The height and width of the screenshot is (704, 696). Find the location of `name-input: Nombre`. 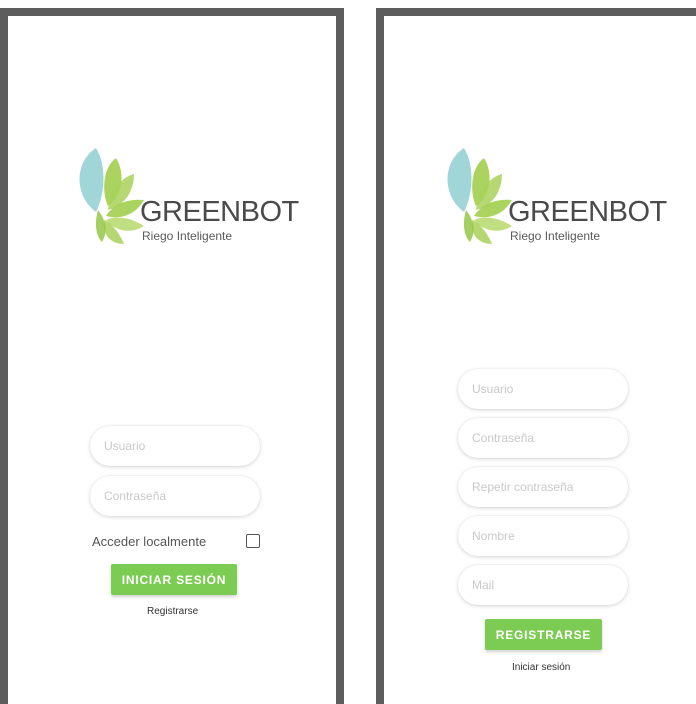

name-input: Nombre is located at coordinates (543, 536).